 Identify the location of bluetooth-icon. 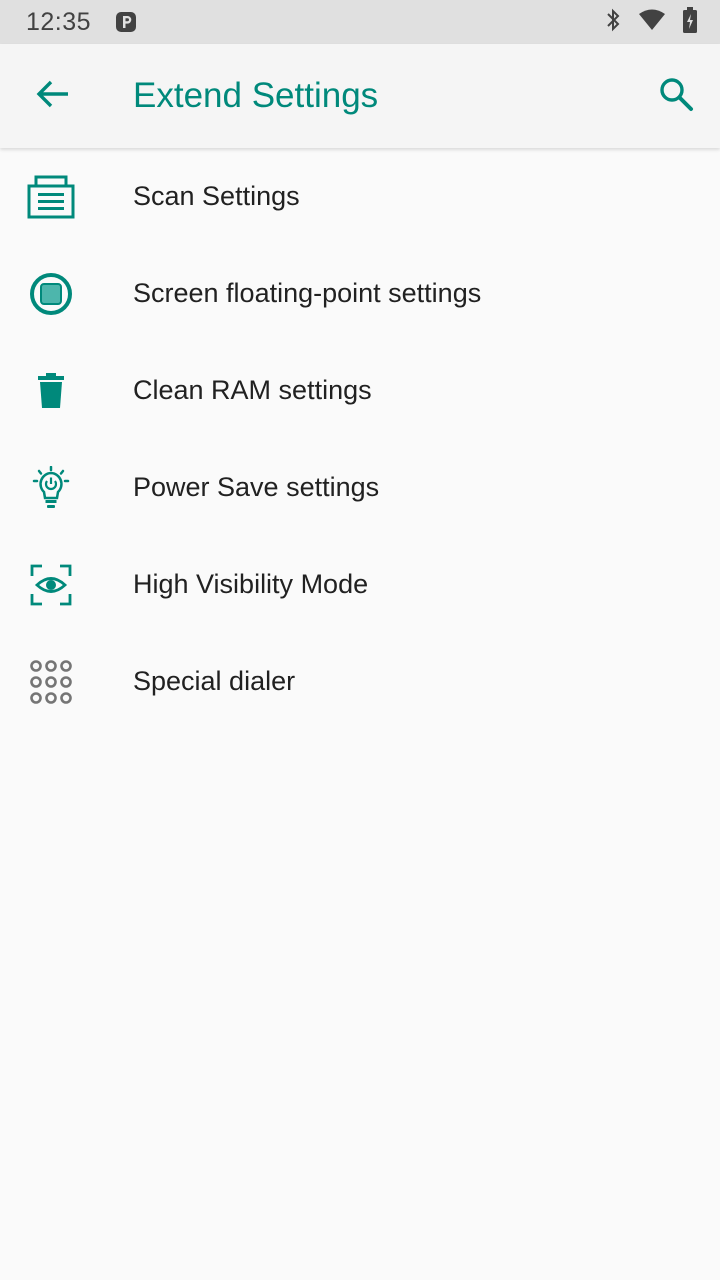
(613, 22).